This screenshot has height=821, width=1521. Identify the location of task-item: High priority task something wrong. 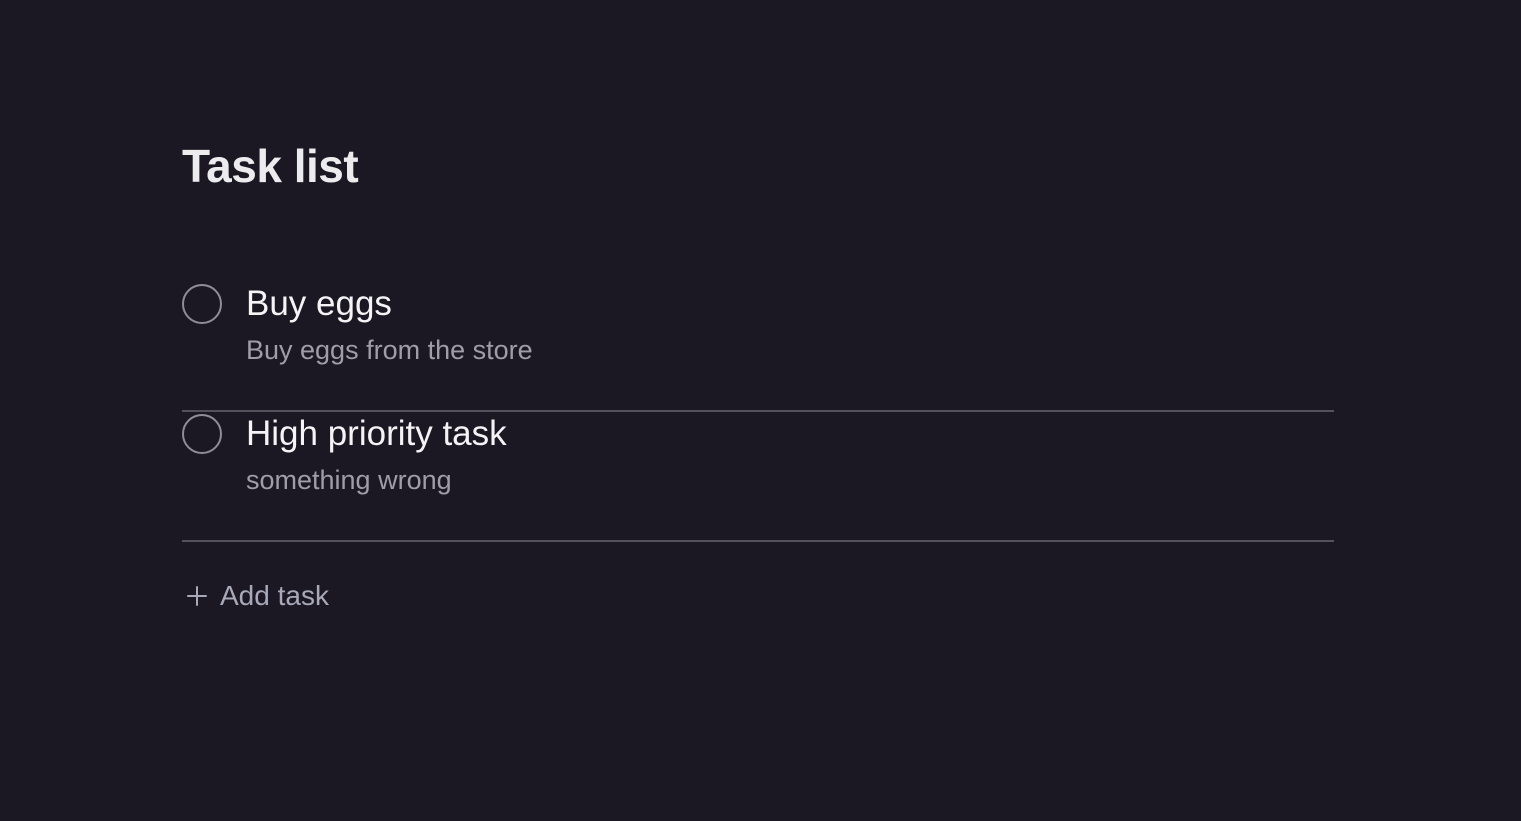
(758, 477).